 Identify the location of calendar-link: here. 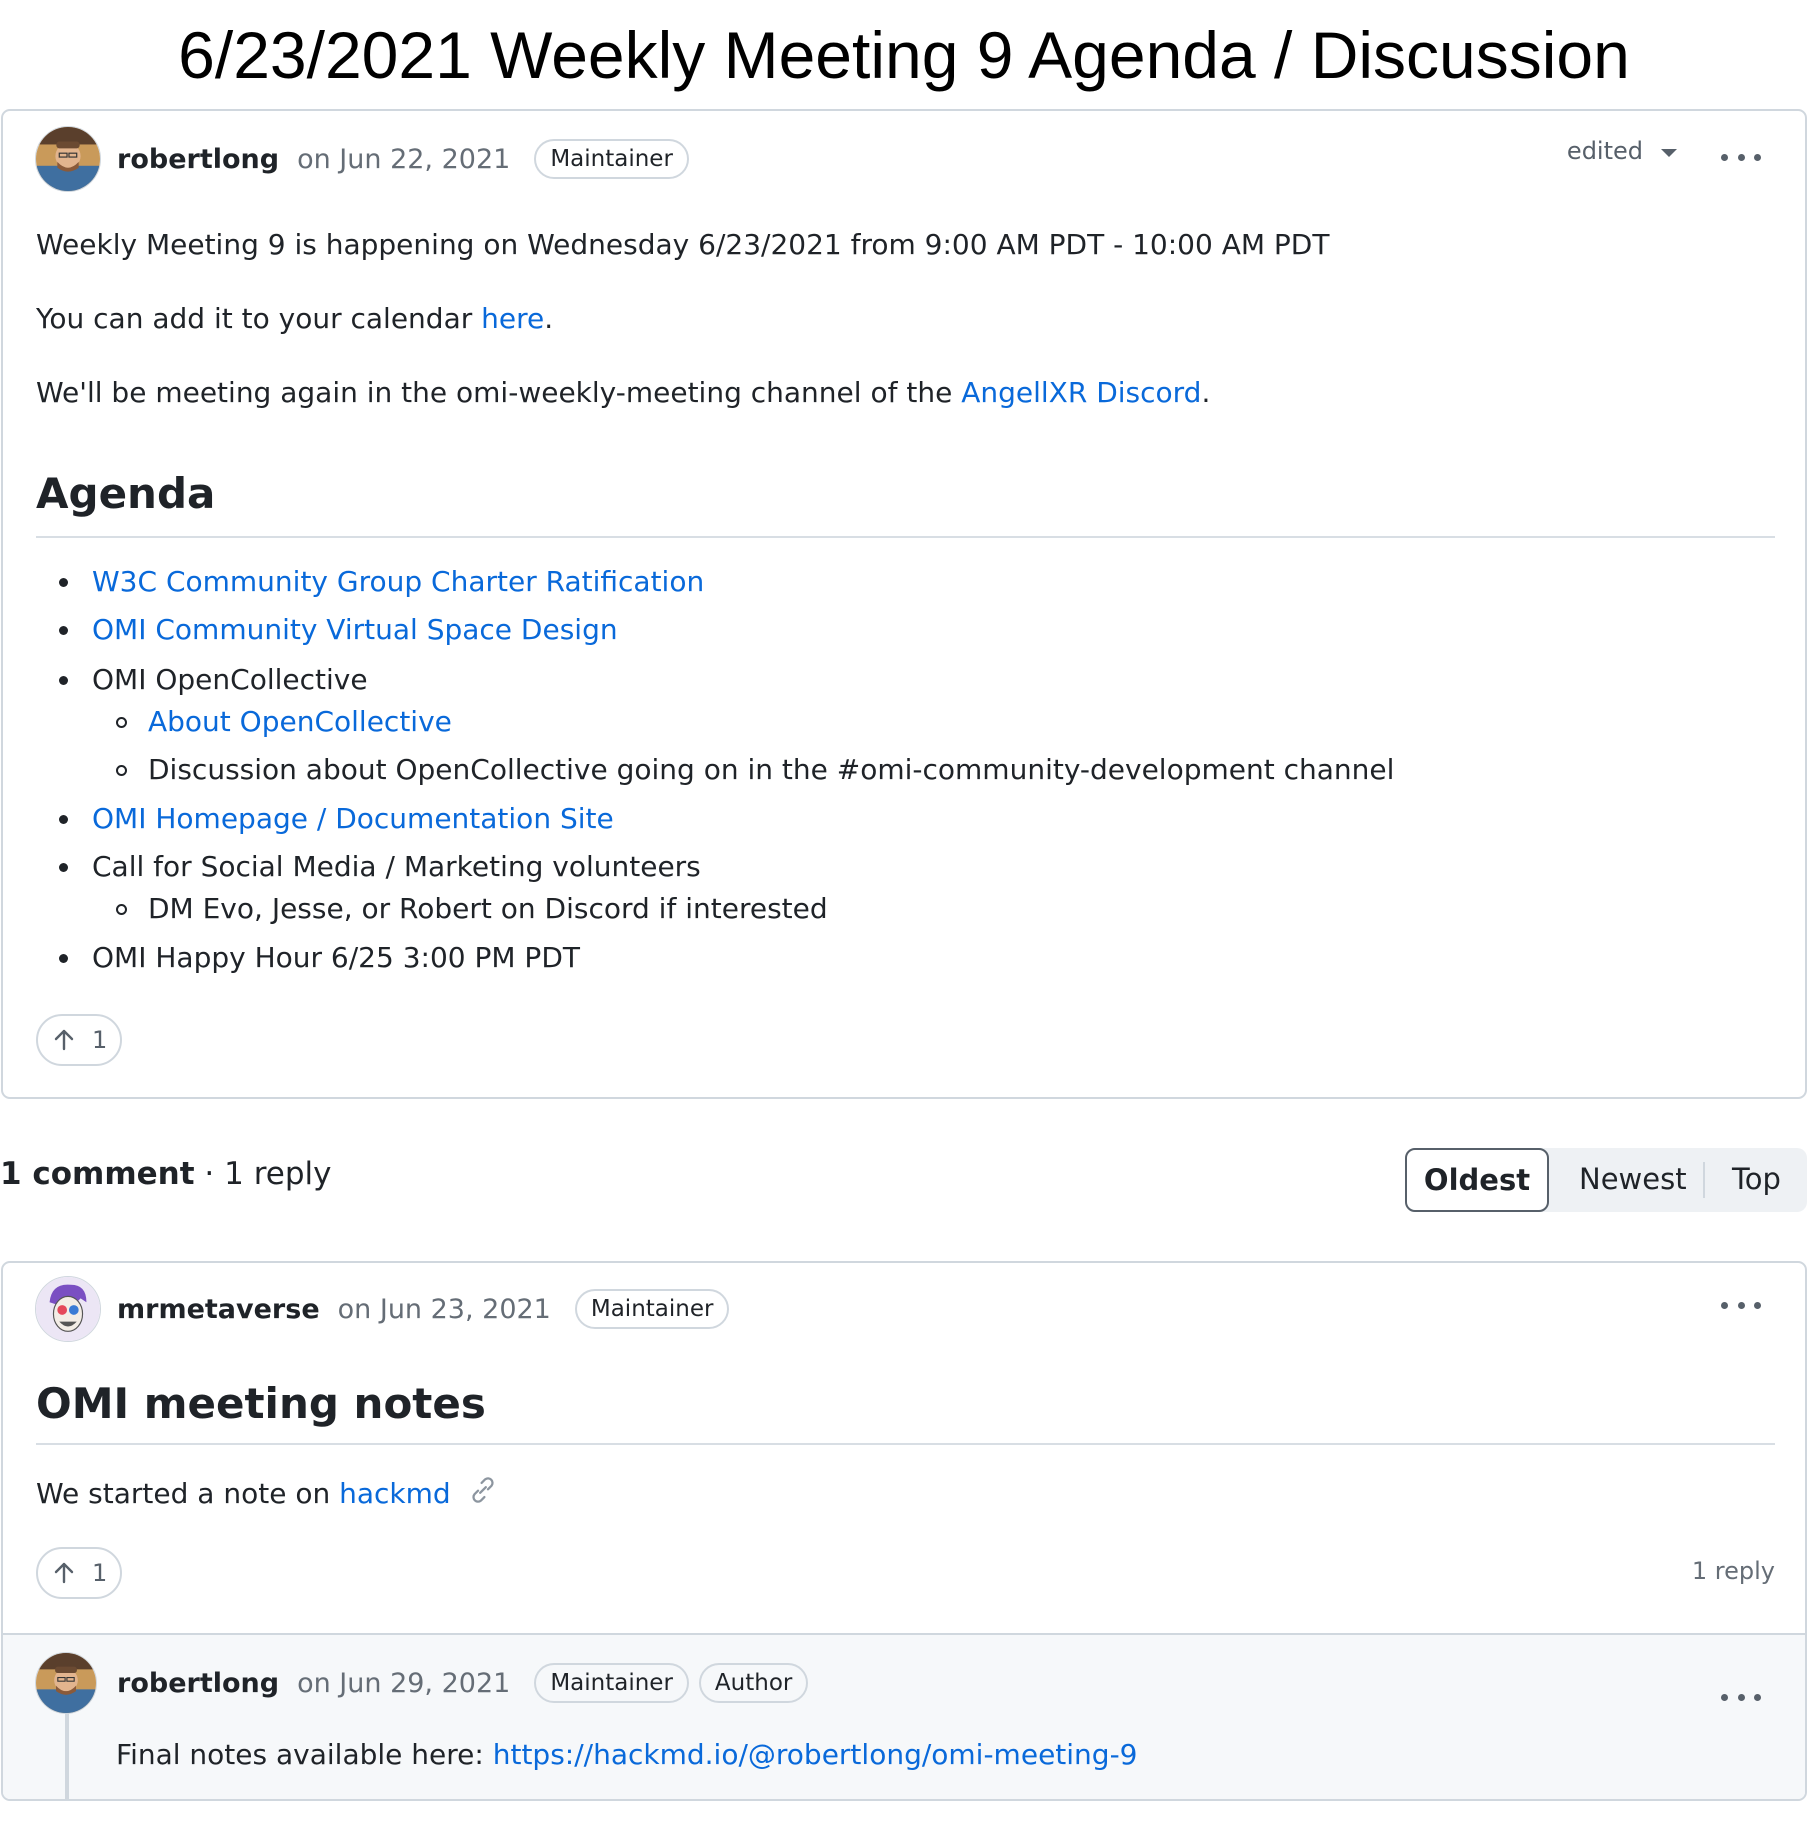
(512, 318).